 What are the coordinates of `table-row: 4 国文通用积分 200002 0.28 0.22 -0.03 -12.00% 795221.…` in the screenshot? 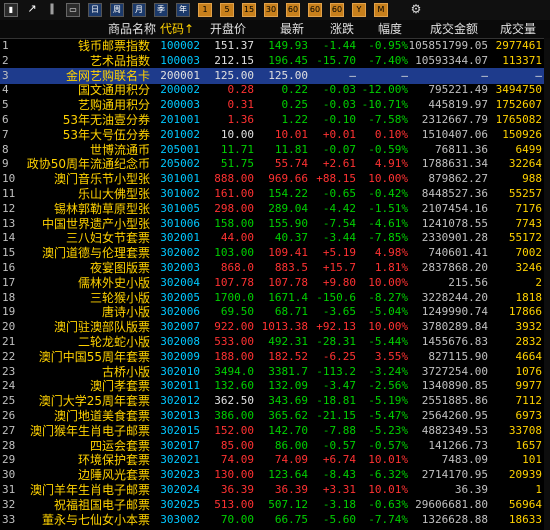 It's located at (275, 90).